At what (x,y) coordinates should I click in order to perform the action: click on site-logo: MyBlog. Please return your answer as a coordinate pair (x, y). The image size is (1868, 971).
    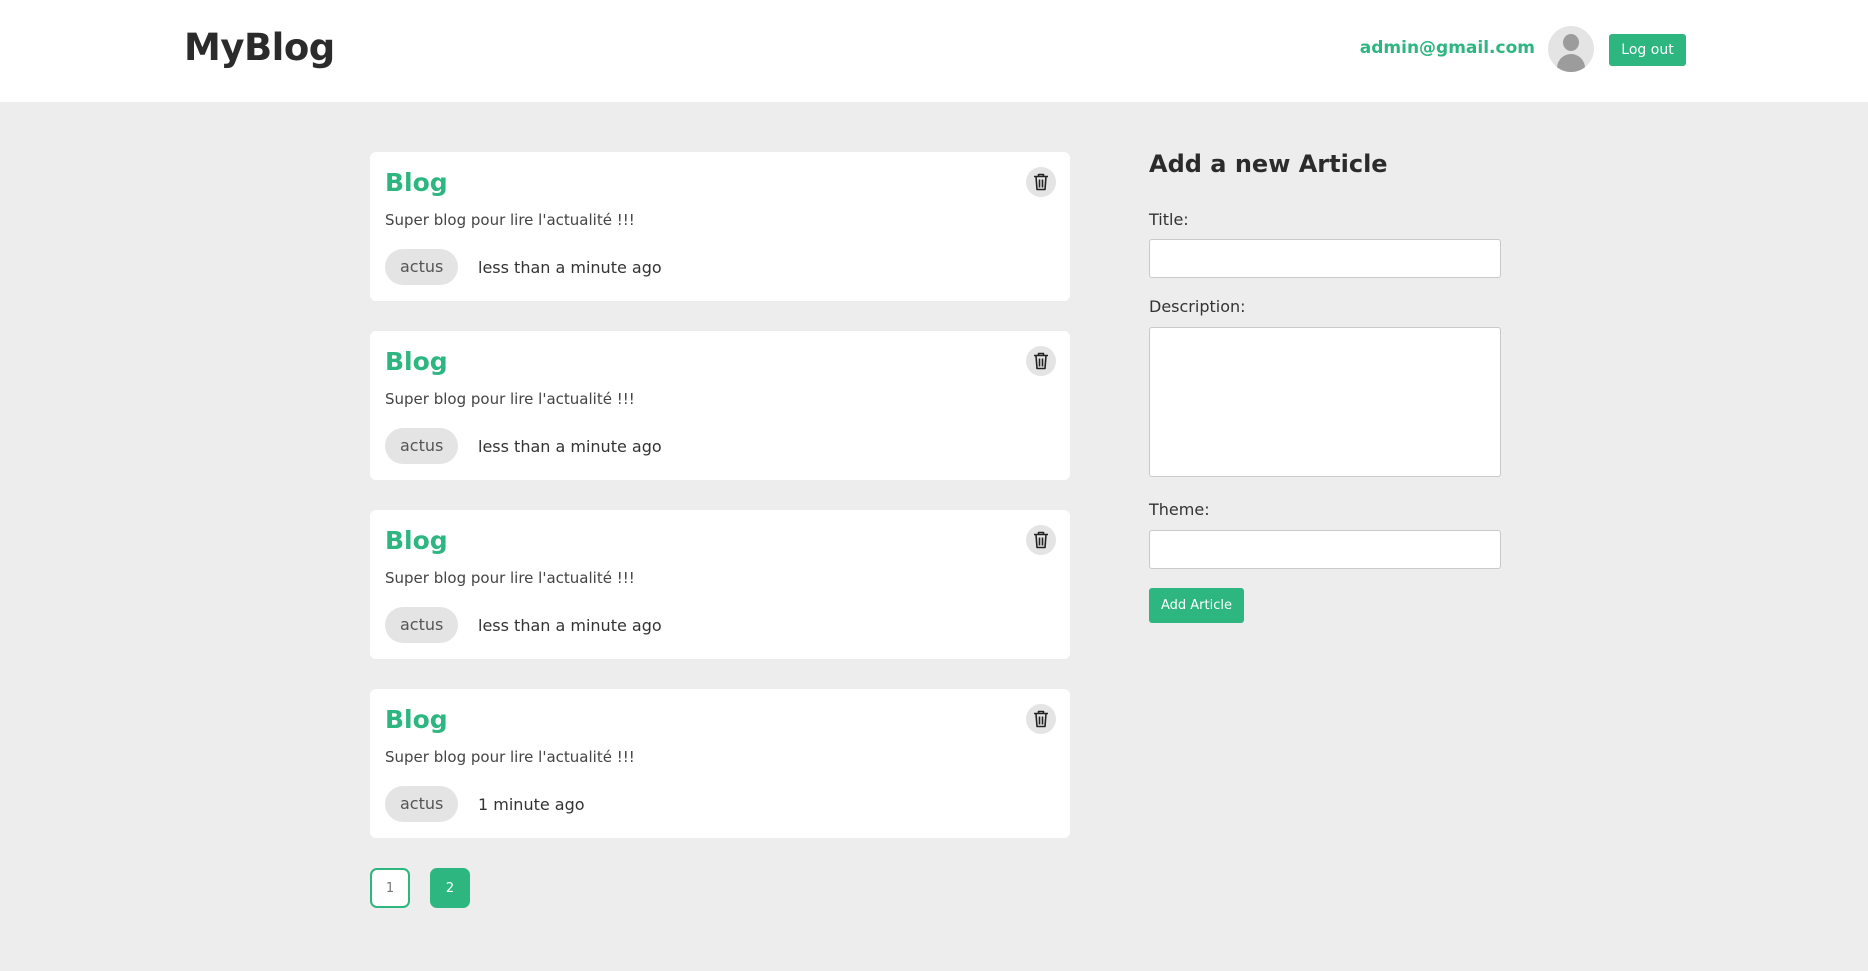
    Looking at the image, I should click on (259, 47).